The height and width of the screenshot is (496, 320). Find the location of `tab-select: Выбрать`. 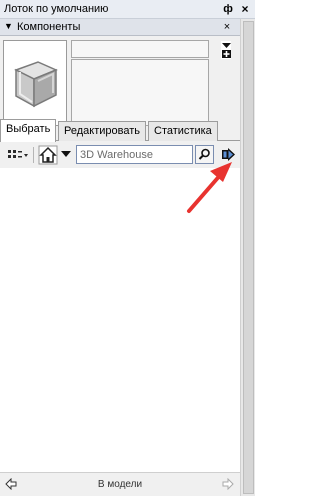

tab-select: Выбрать is located at coordinates (28, 130).